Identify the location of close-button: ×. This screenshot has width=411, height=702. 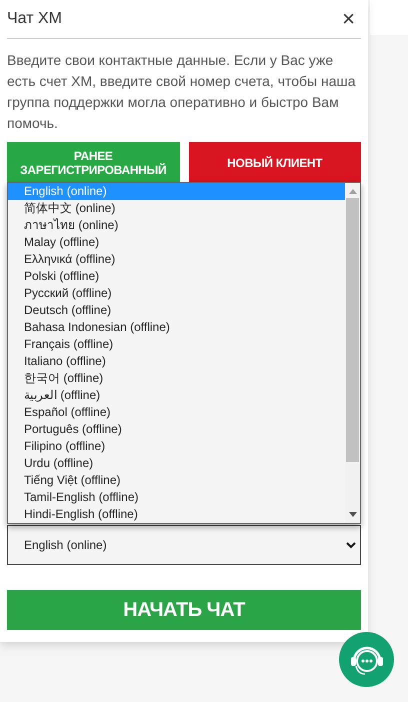
(348, 19).